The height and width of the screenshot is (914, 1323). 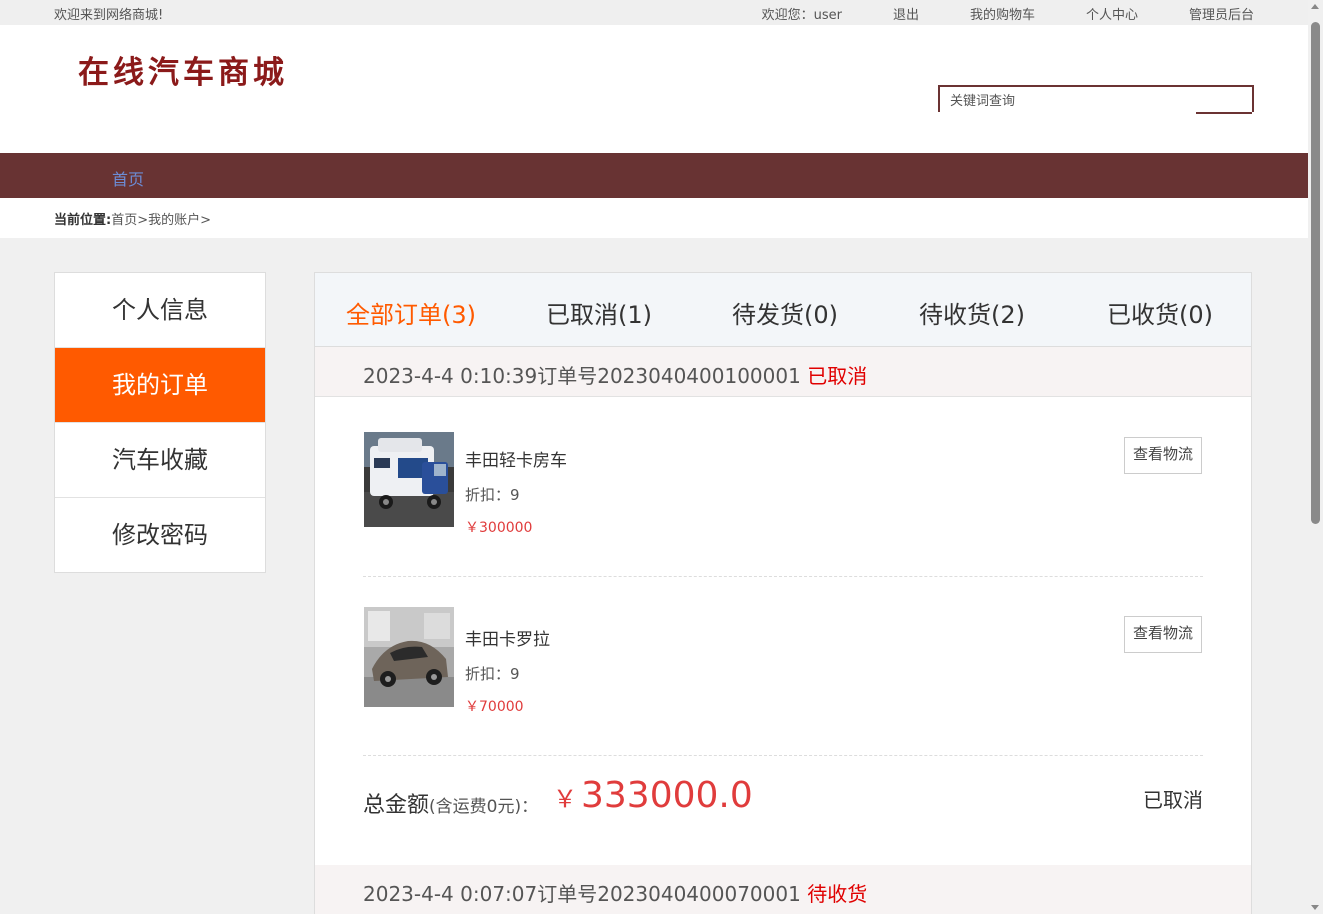 I want to click on order-header: 2023-4-4 0:07:07订单号2023040400070001 待收货, so click(x=783, y=889).